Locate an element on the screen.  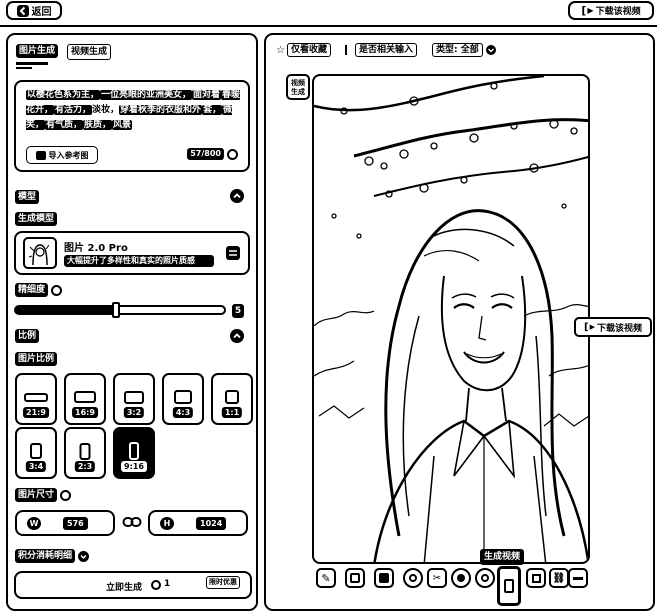
generate-button: 立即生成 1 限时优惠 is located at coordinates (133, 585).